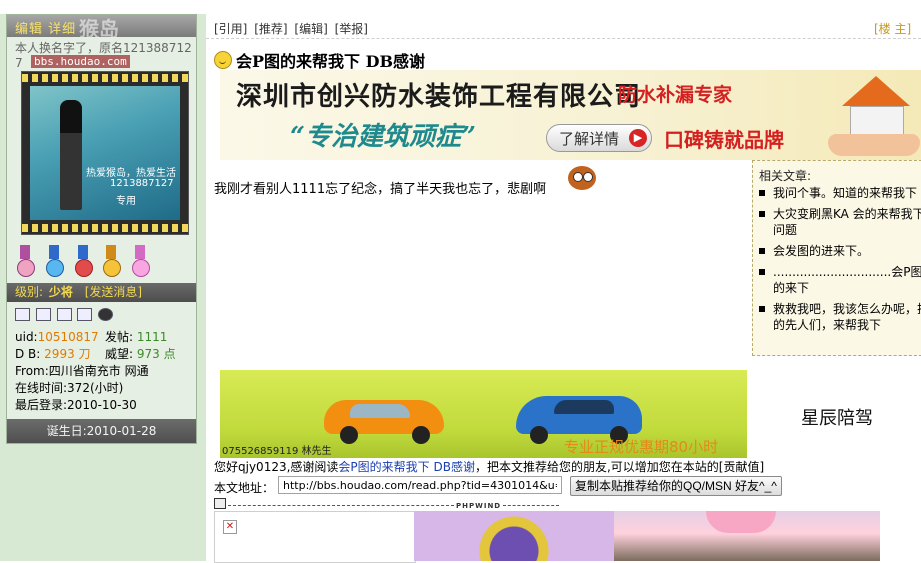  I want to click on signature-broken-image: ✕, so click(315, 537).